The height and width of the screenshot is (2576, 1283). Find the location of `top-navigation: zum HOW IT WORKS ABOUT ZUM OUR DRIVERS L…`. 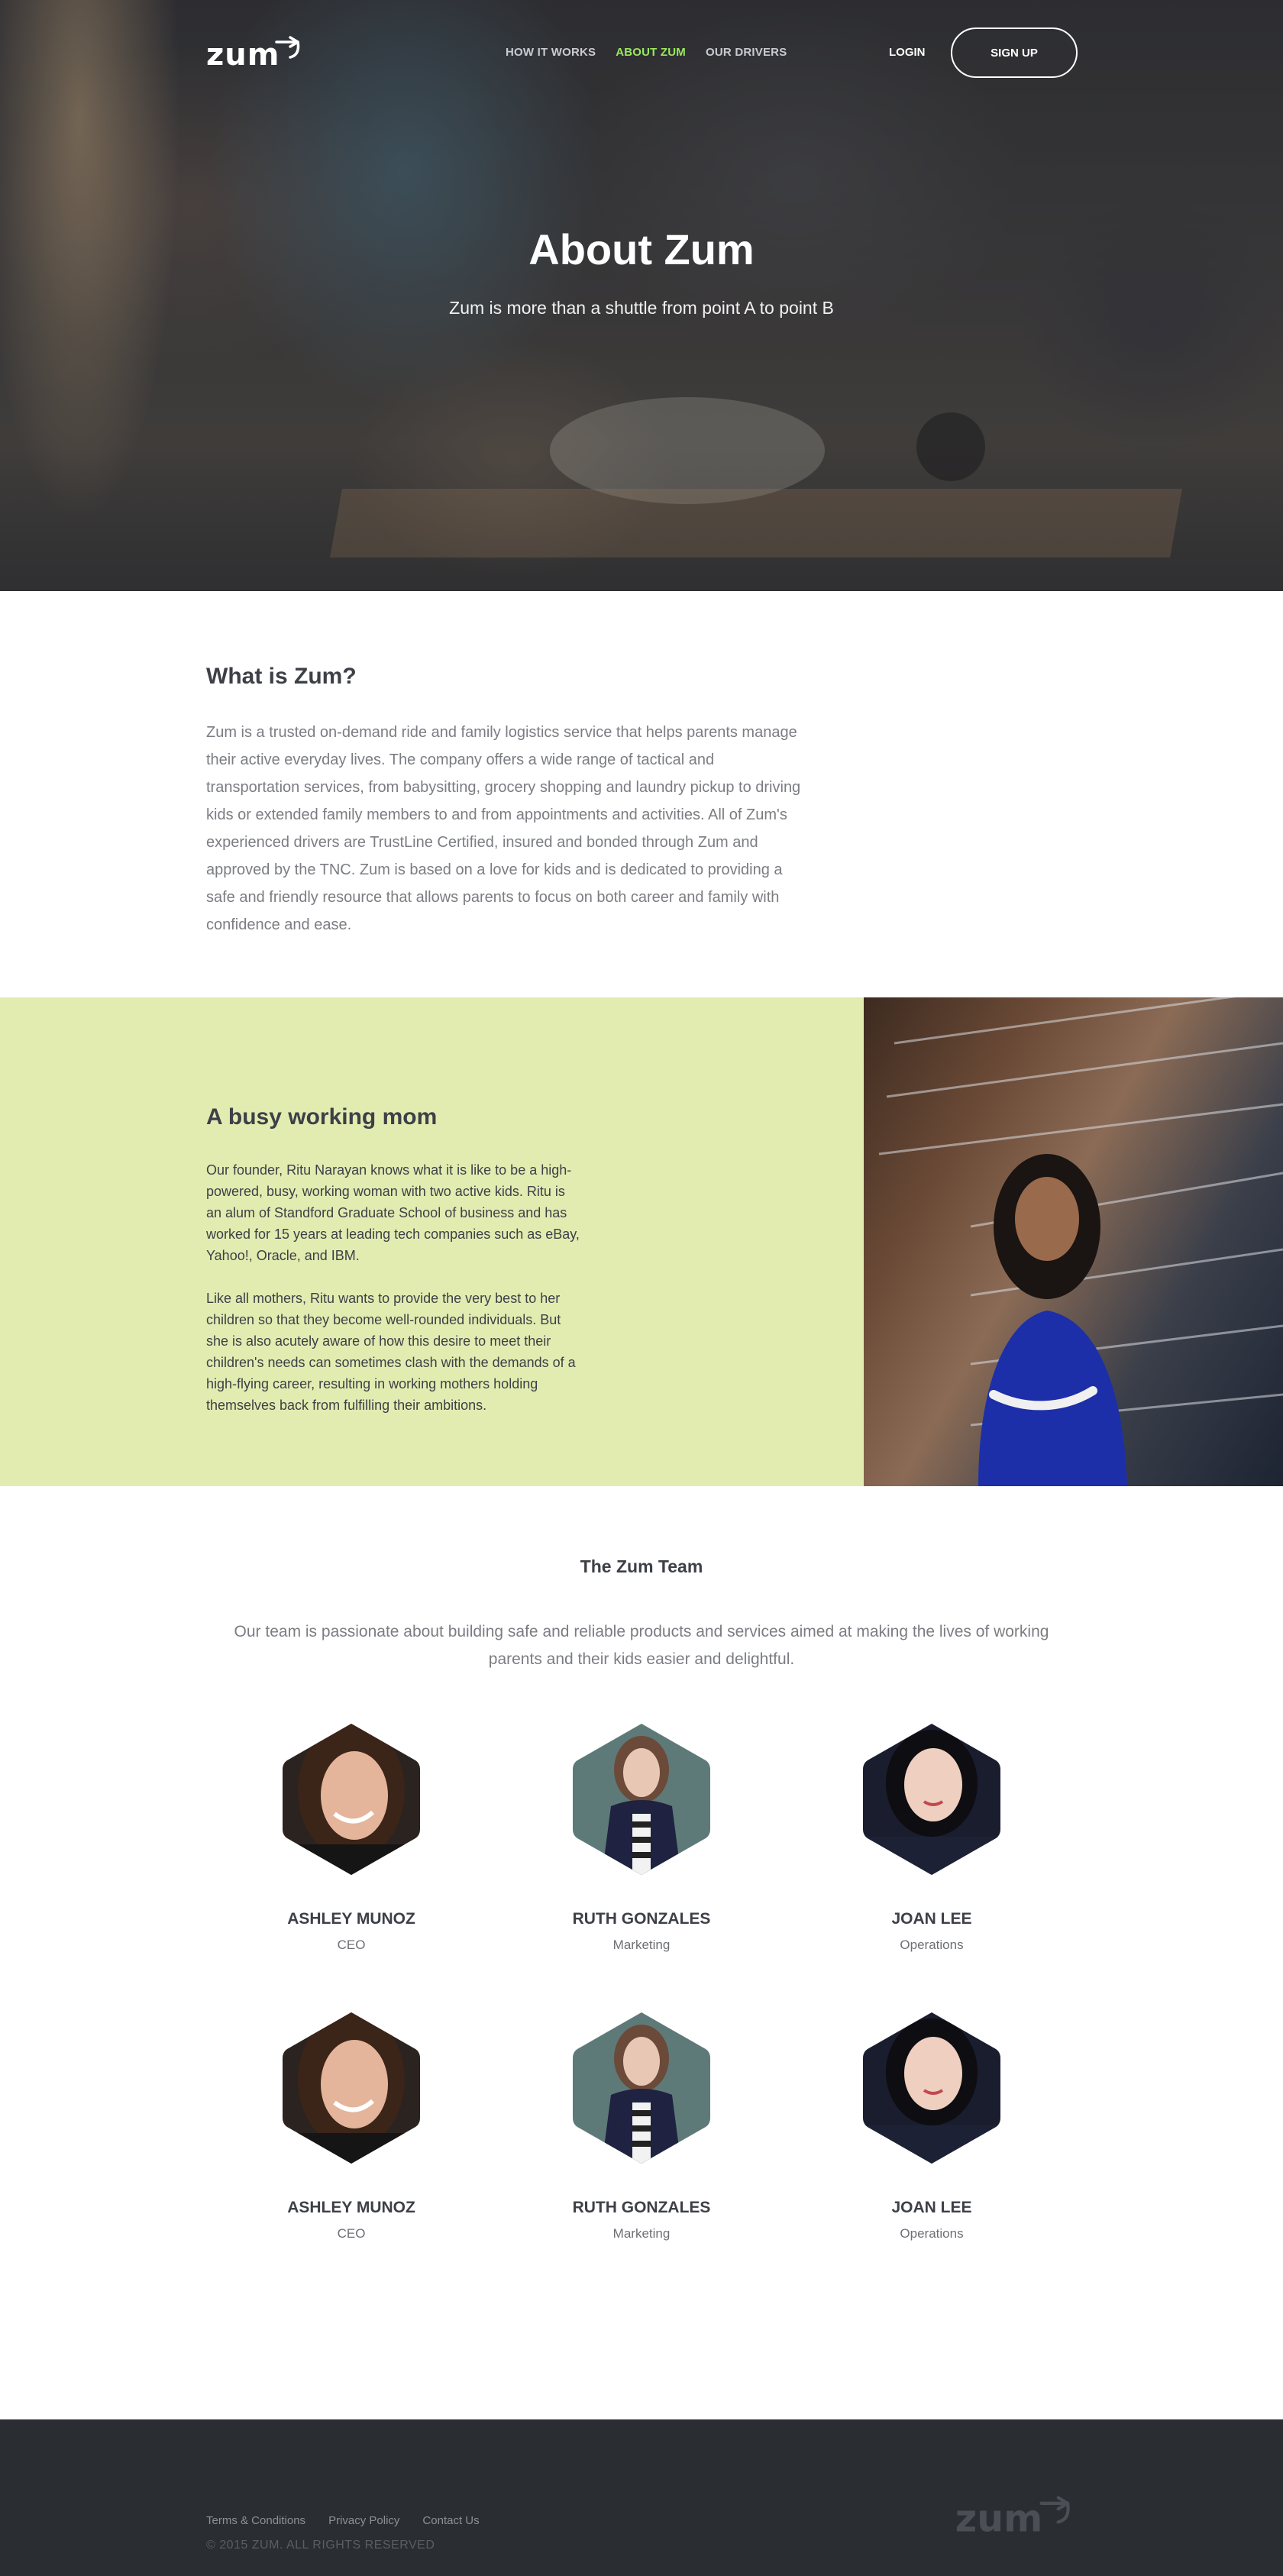

top-navigation: zum HOW IT WORKS ABOUT ZUM OUR DRIVERS L… is located at coordinates (642, 53).